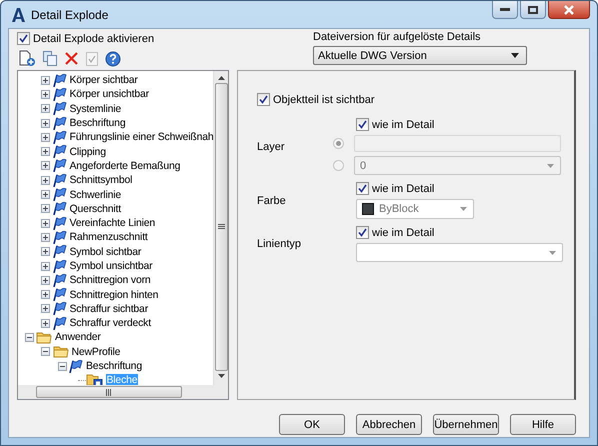 This screenshot has height=446, width=598. I want to click on tree-item: Führungslinie einer Schweißnah, so click(140, 137).